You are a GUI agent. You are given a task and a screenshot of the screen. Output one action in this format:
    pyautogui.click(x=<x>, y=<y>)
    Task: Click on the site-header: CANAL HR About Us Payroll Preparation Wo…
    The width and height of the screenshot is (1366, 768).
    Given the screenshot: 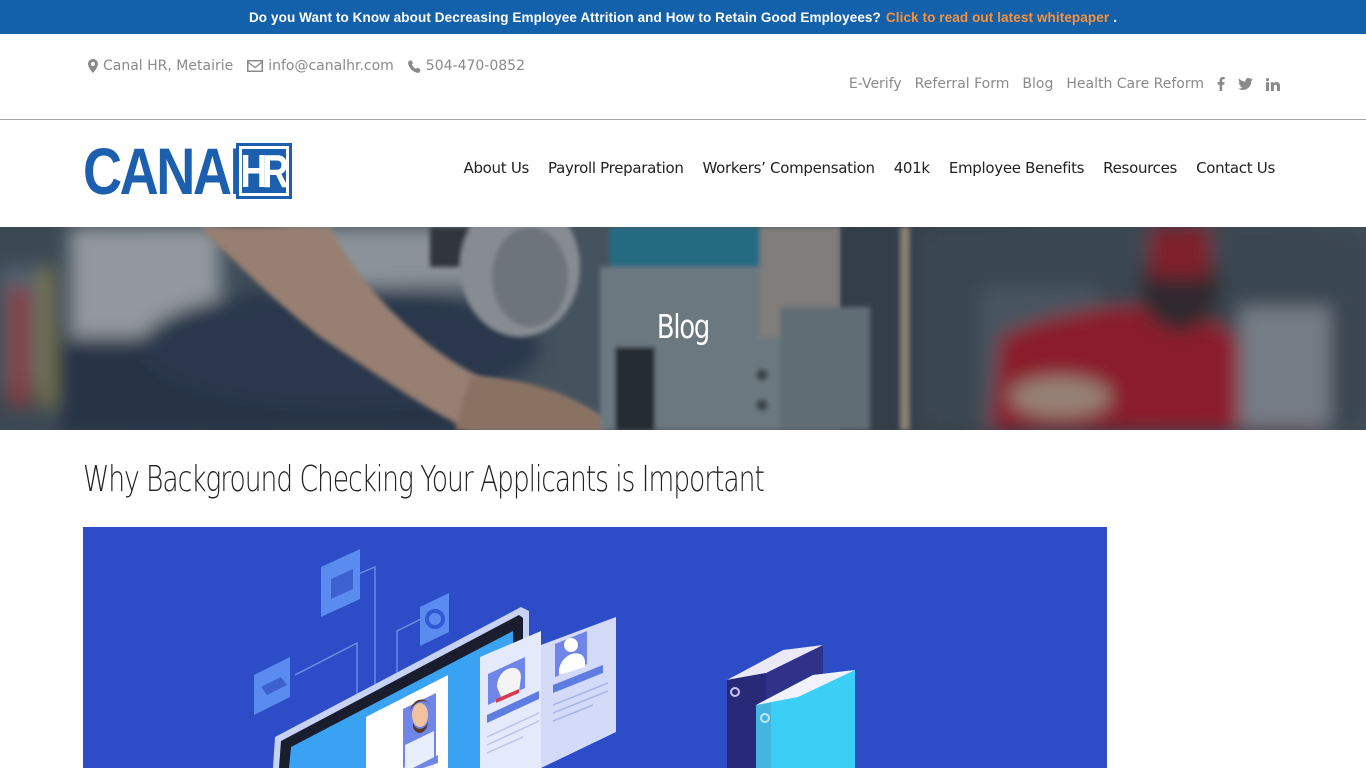 What is the action you would take?
    pyautogui.click(x=683, y=174)
    